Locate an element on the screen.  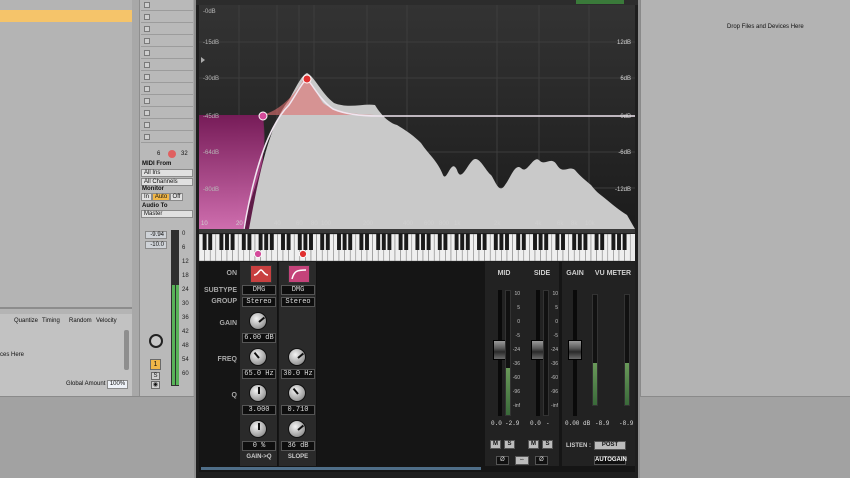
audio-to-select: Master is located at coordinates (167, 214).